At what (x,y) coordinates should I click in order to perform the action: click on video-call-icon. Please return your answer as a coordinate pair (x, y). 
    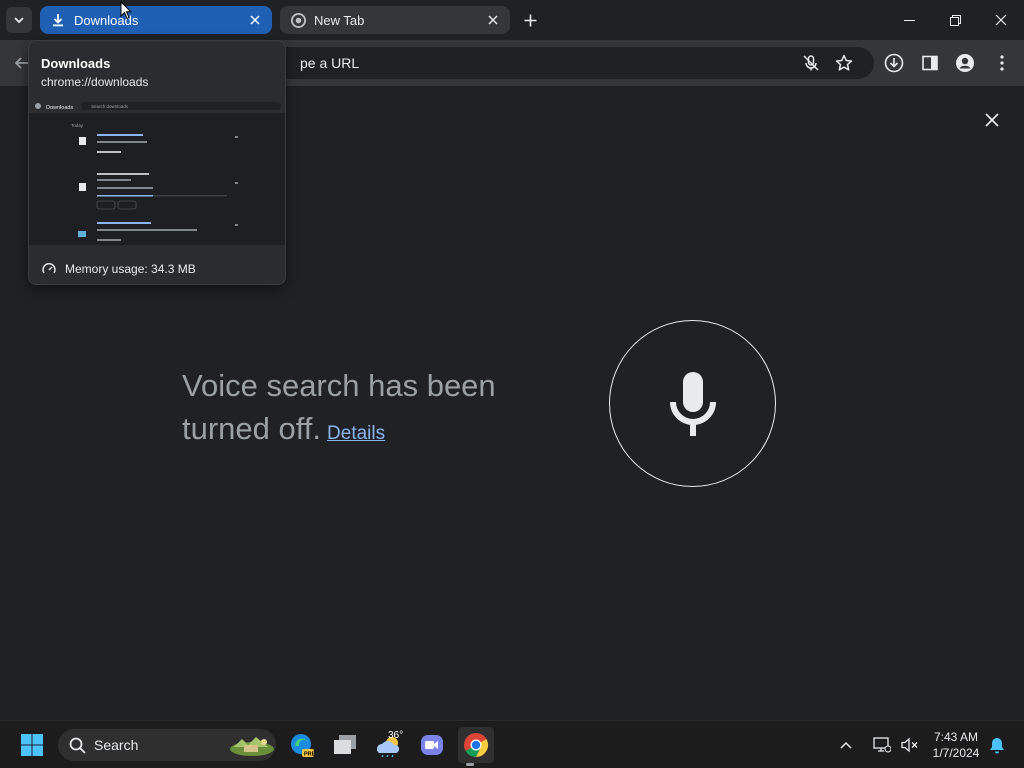
    Looking at the image, I should click on (432, 745).